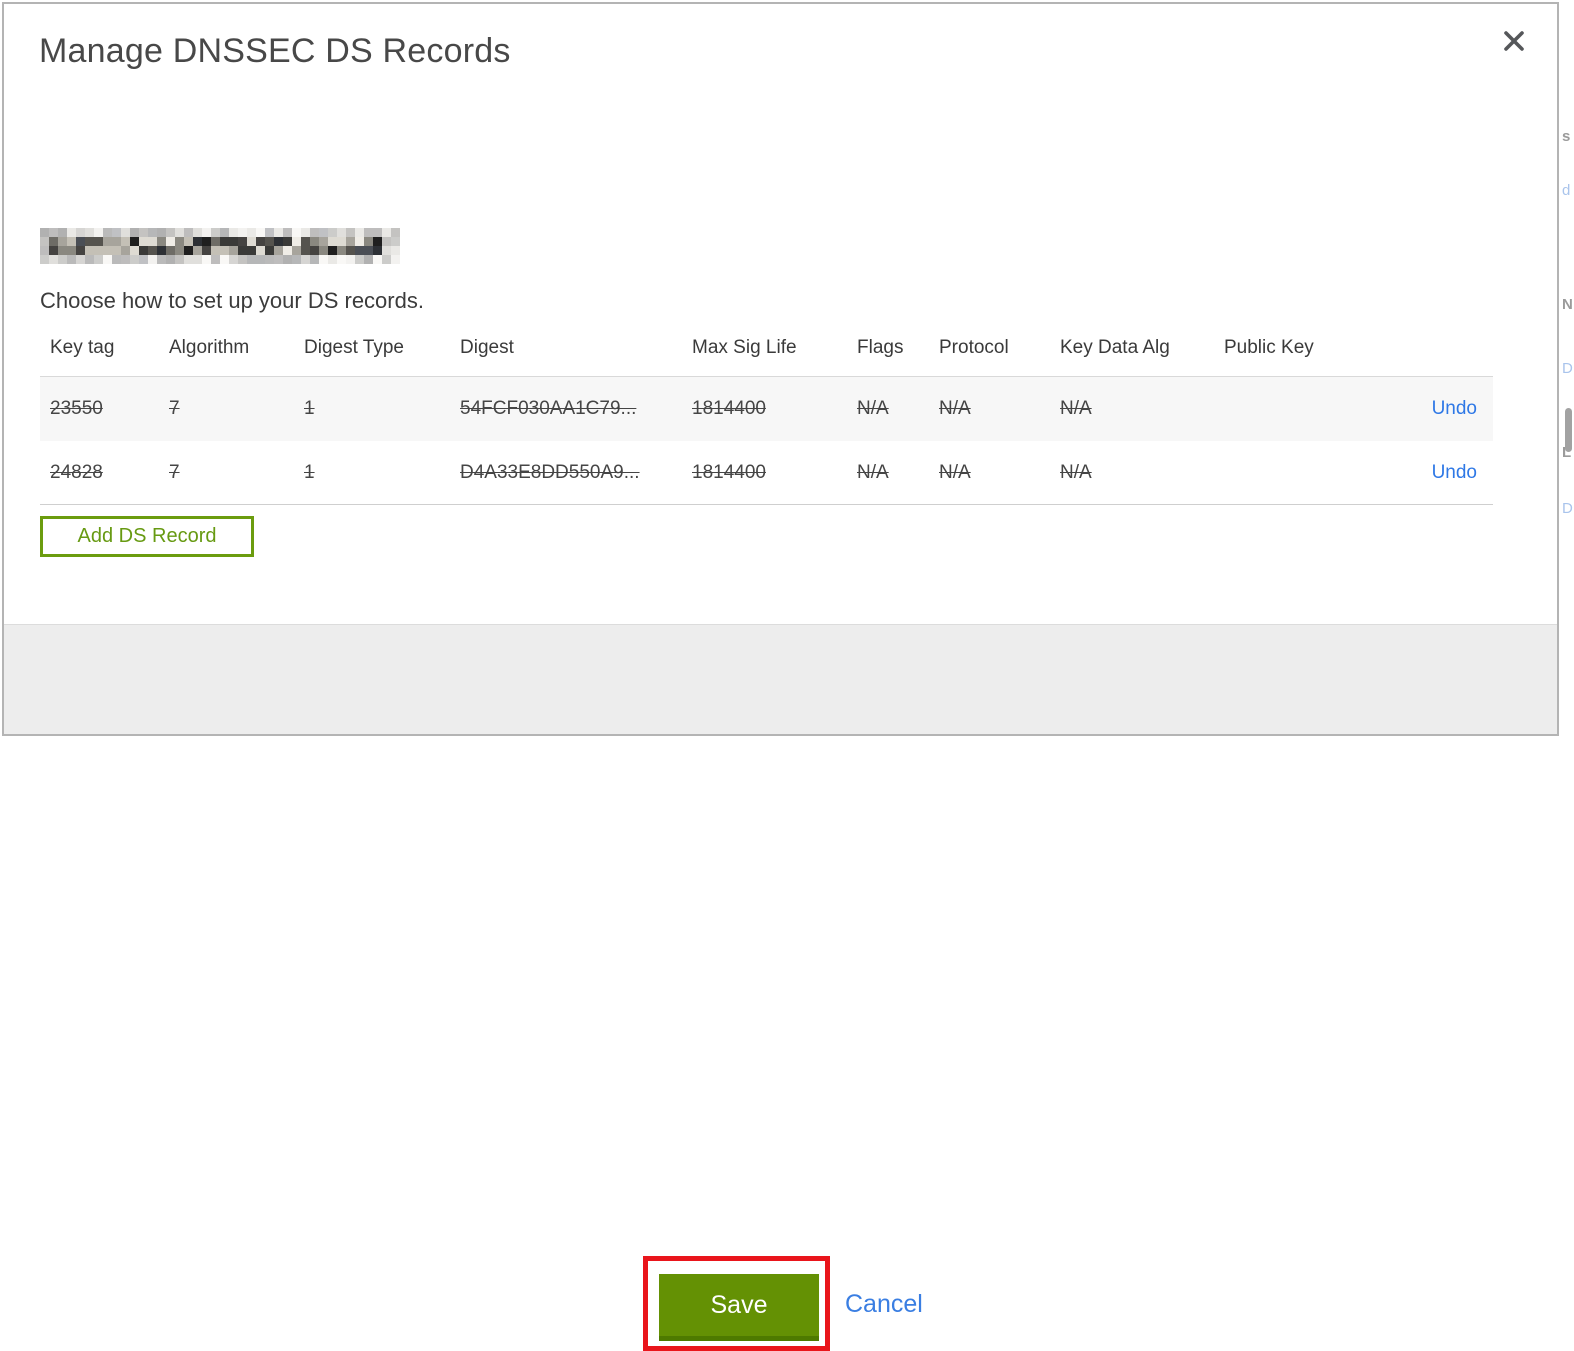  Describe the element at coordinates (76, 472) in the screenshot. I see `cell-key-tag: 24828` at that location.